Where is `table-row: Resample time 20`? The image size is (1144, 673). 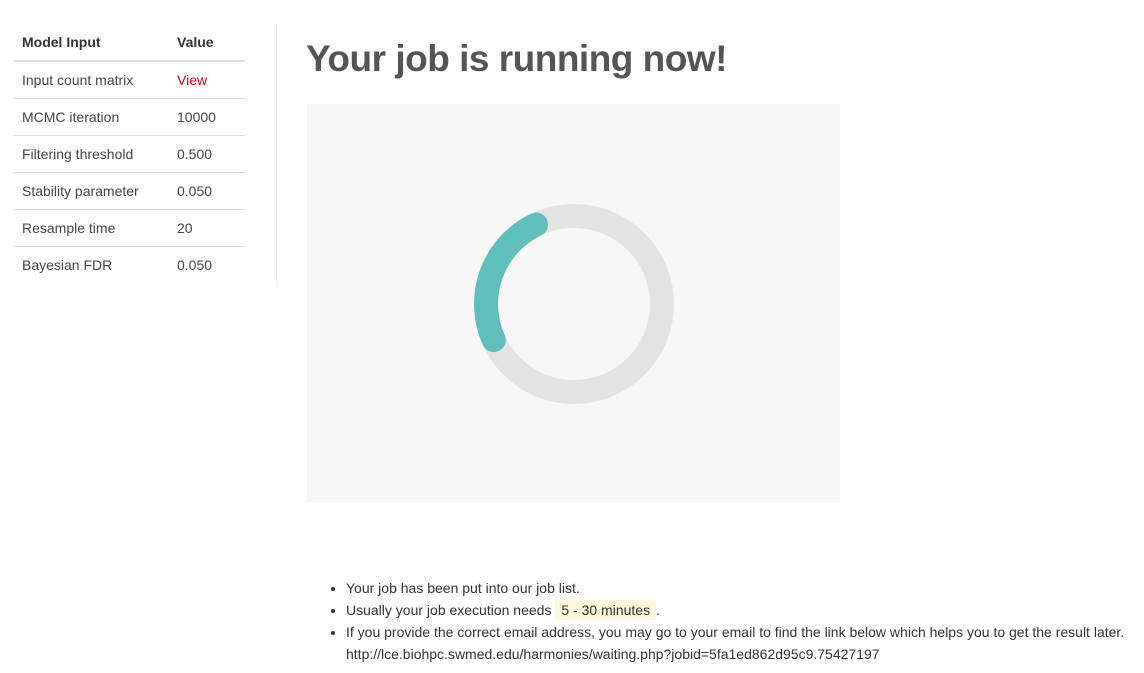
table-row: Resample time 20 is located at coordinates (129, 228).